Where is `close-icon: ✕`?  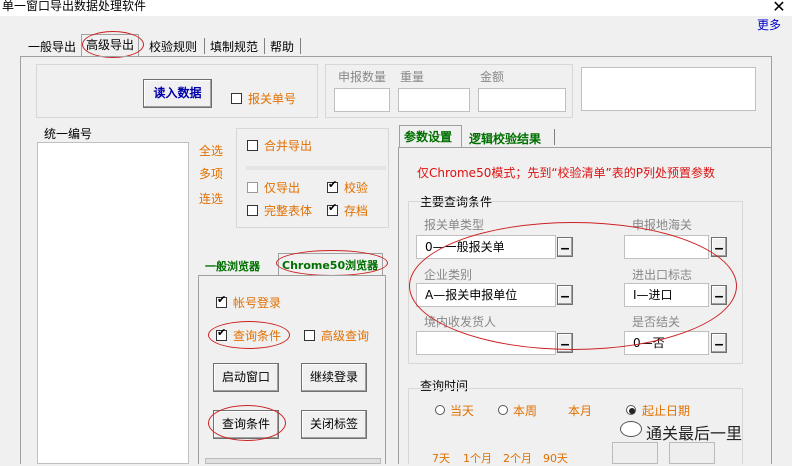 close-icon: ✕ is located at coordinates (779, 8).